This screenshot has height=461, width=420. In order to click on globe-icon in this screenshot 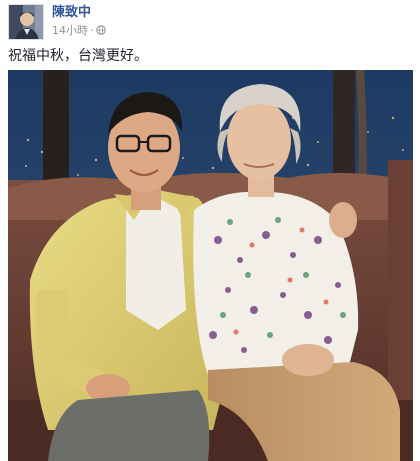, I will do `click(100, 30)`.